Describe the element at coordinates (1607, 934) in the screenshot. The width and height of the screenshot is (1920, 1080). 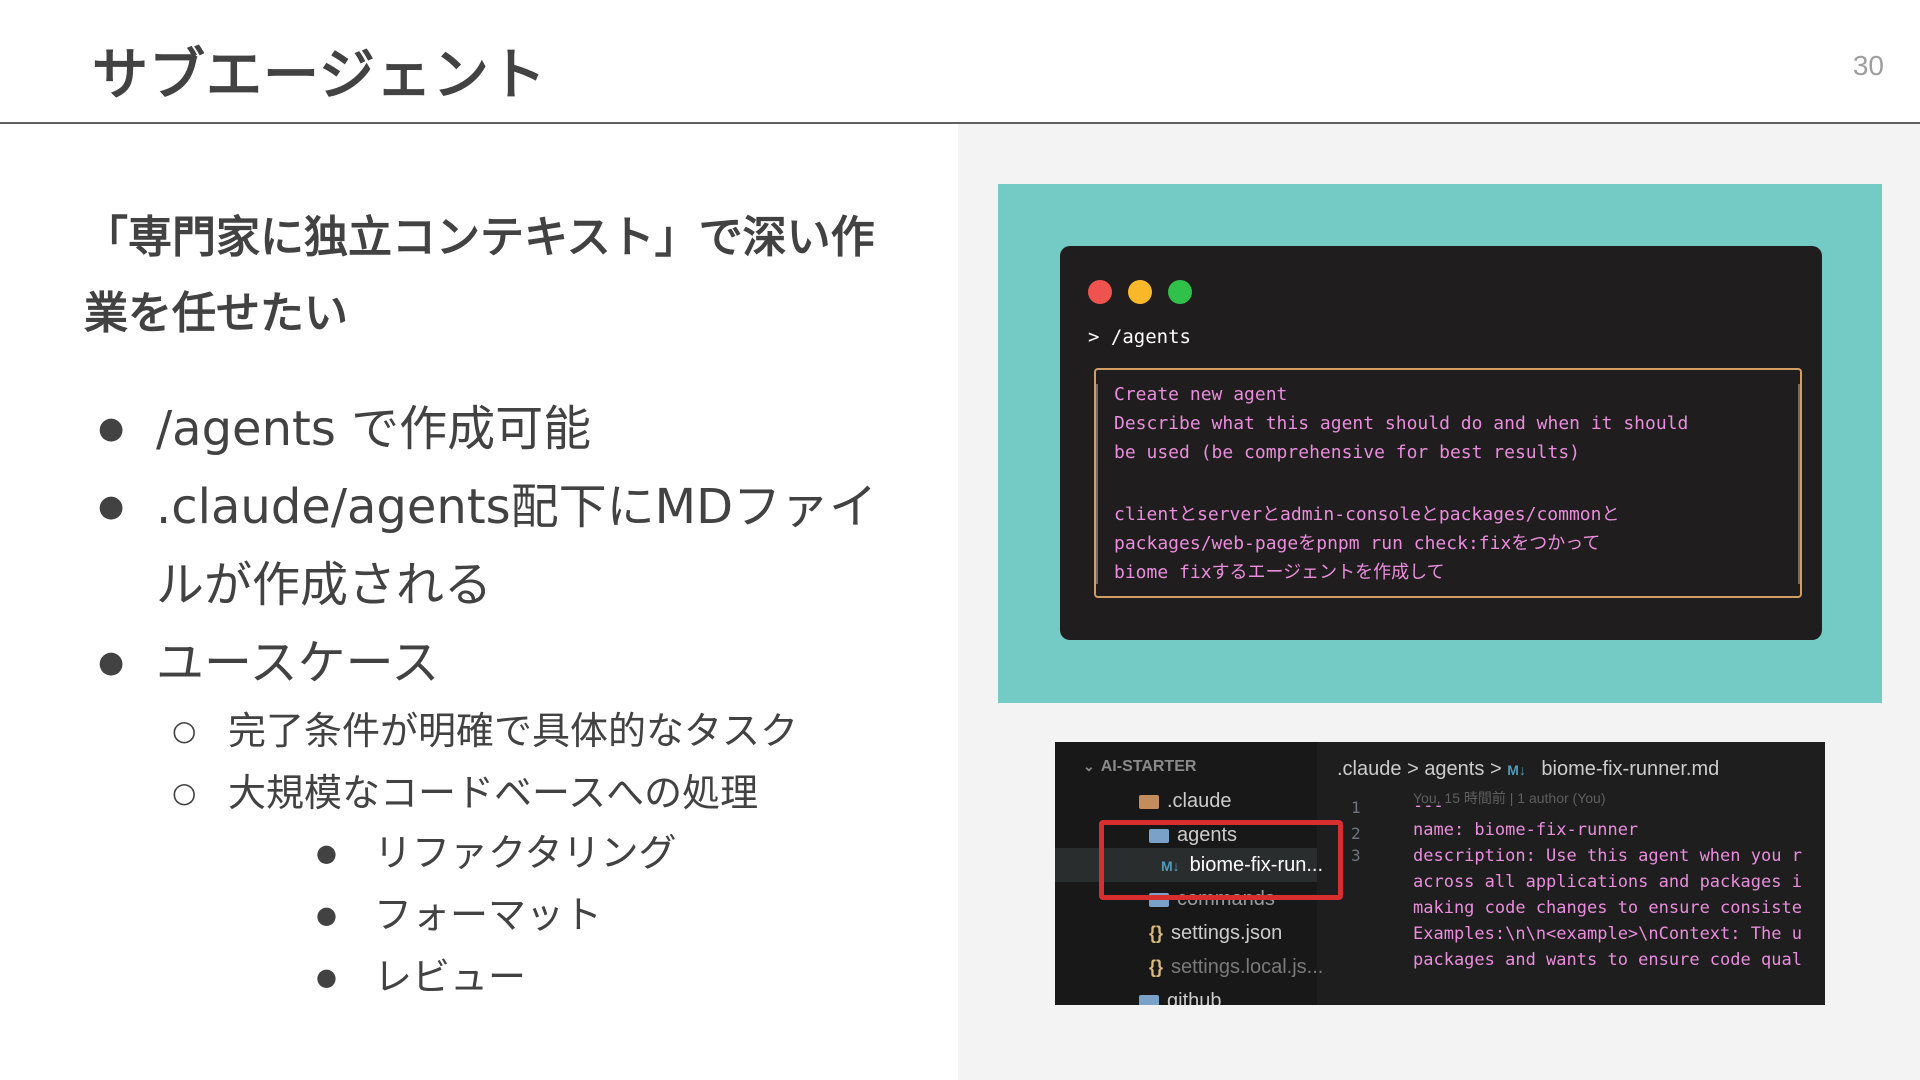
I see `code-line: Examples:\n\n<example>\nContext: The u` at that location.